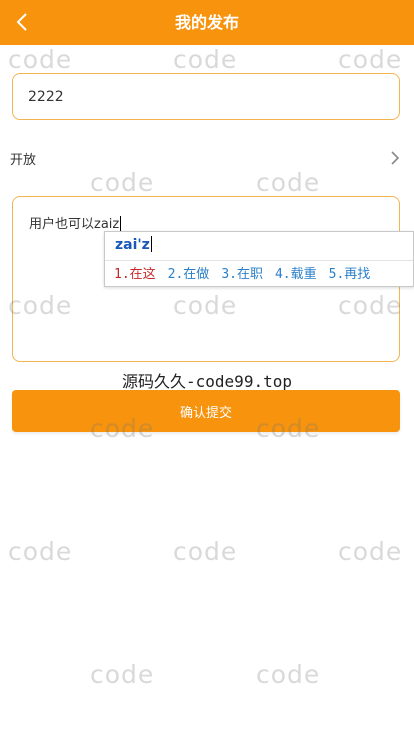 This screenshot has height=738, width=414. I want to click on visibility-label: 开放, so click(23, 160).